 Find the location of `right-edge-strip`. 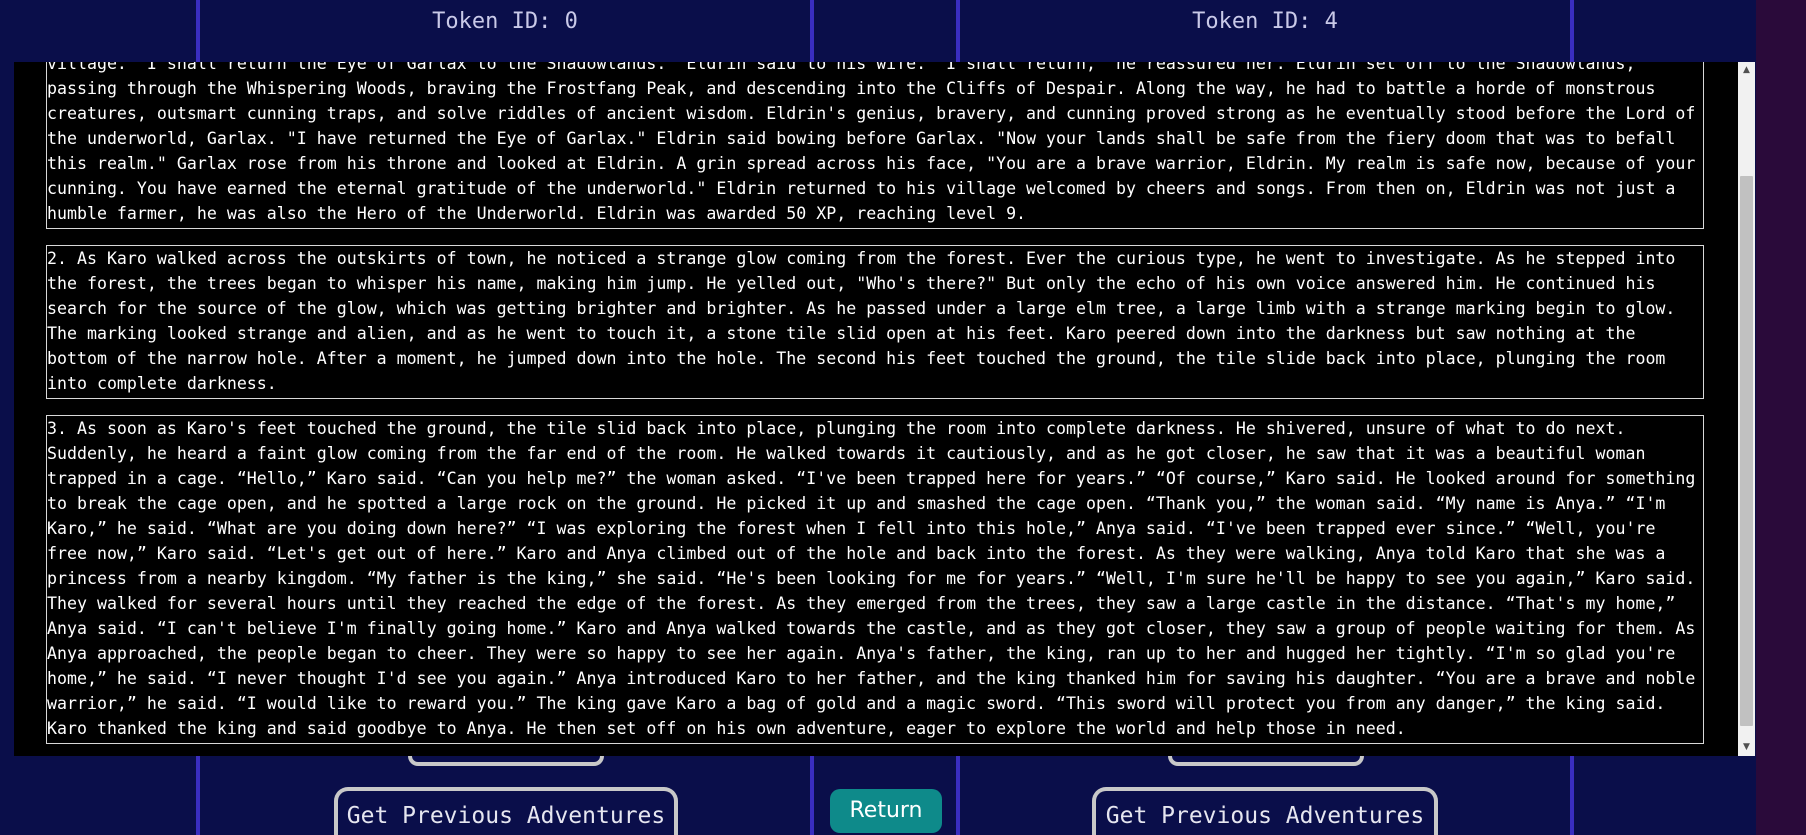

right-edge-strip is located at coordinates (1781, 417).